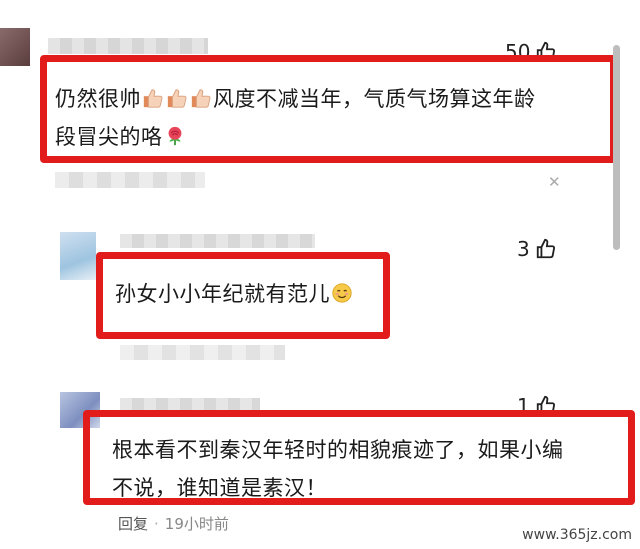 This screenshot has width=640, height=549. I want to click on like-count: 3, so click(537, 249).